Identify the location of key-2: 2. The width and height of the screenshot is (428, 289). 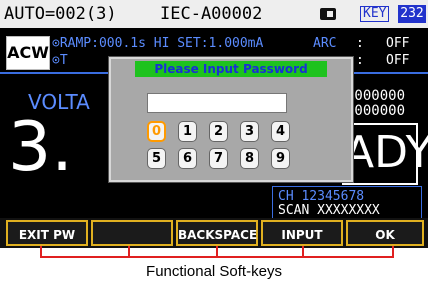
(218, 131).